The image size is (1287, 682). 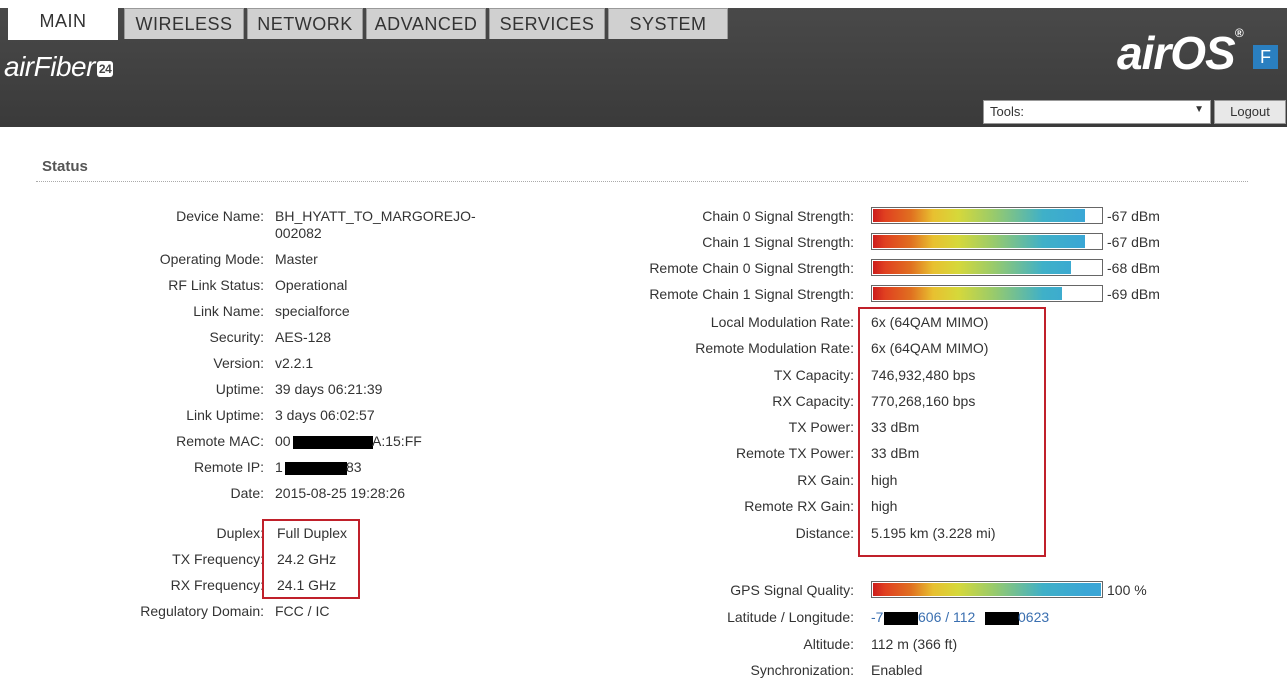 What do you see at coordinates (952, 432) in the screenshot?
I see `link-info-highlight-box` at bounding box center [952, 432].